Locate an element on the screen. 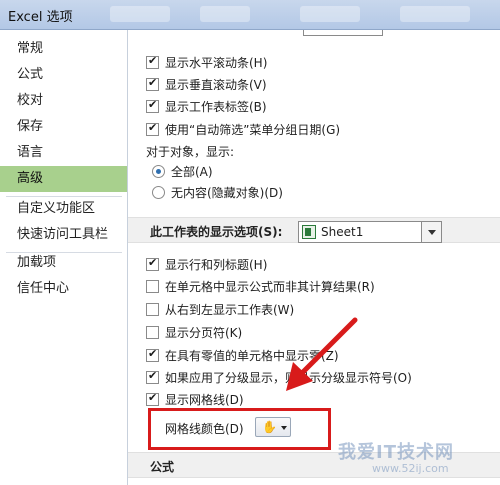 This screenshot has height=485, width=500. show-zero-option: 在具有零值的单元格中显示零(Z) is located at coordinates (242, 355).